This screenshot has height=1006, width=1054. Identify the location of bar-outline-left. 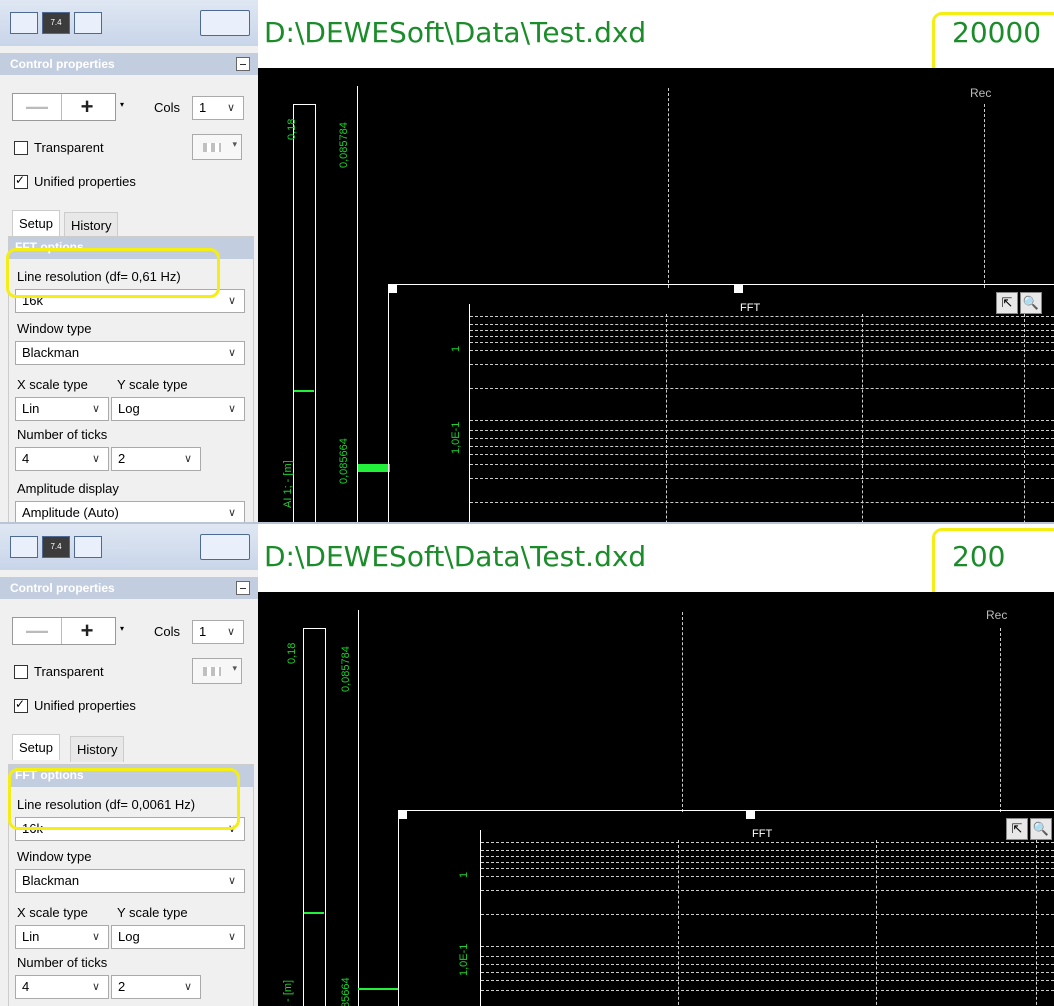
(303, 817).